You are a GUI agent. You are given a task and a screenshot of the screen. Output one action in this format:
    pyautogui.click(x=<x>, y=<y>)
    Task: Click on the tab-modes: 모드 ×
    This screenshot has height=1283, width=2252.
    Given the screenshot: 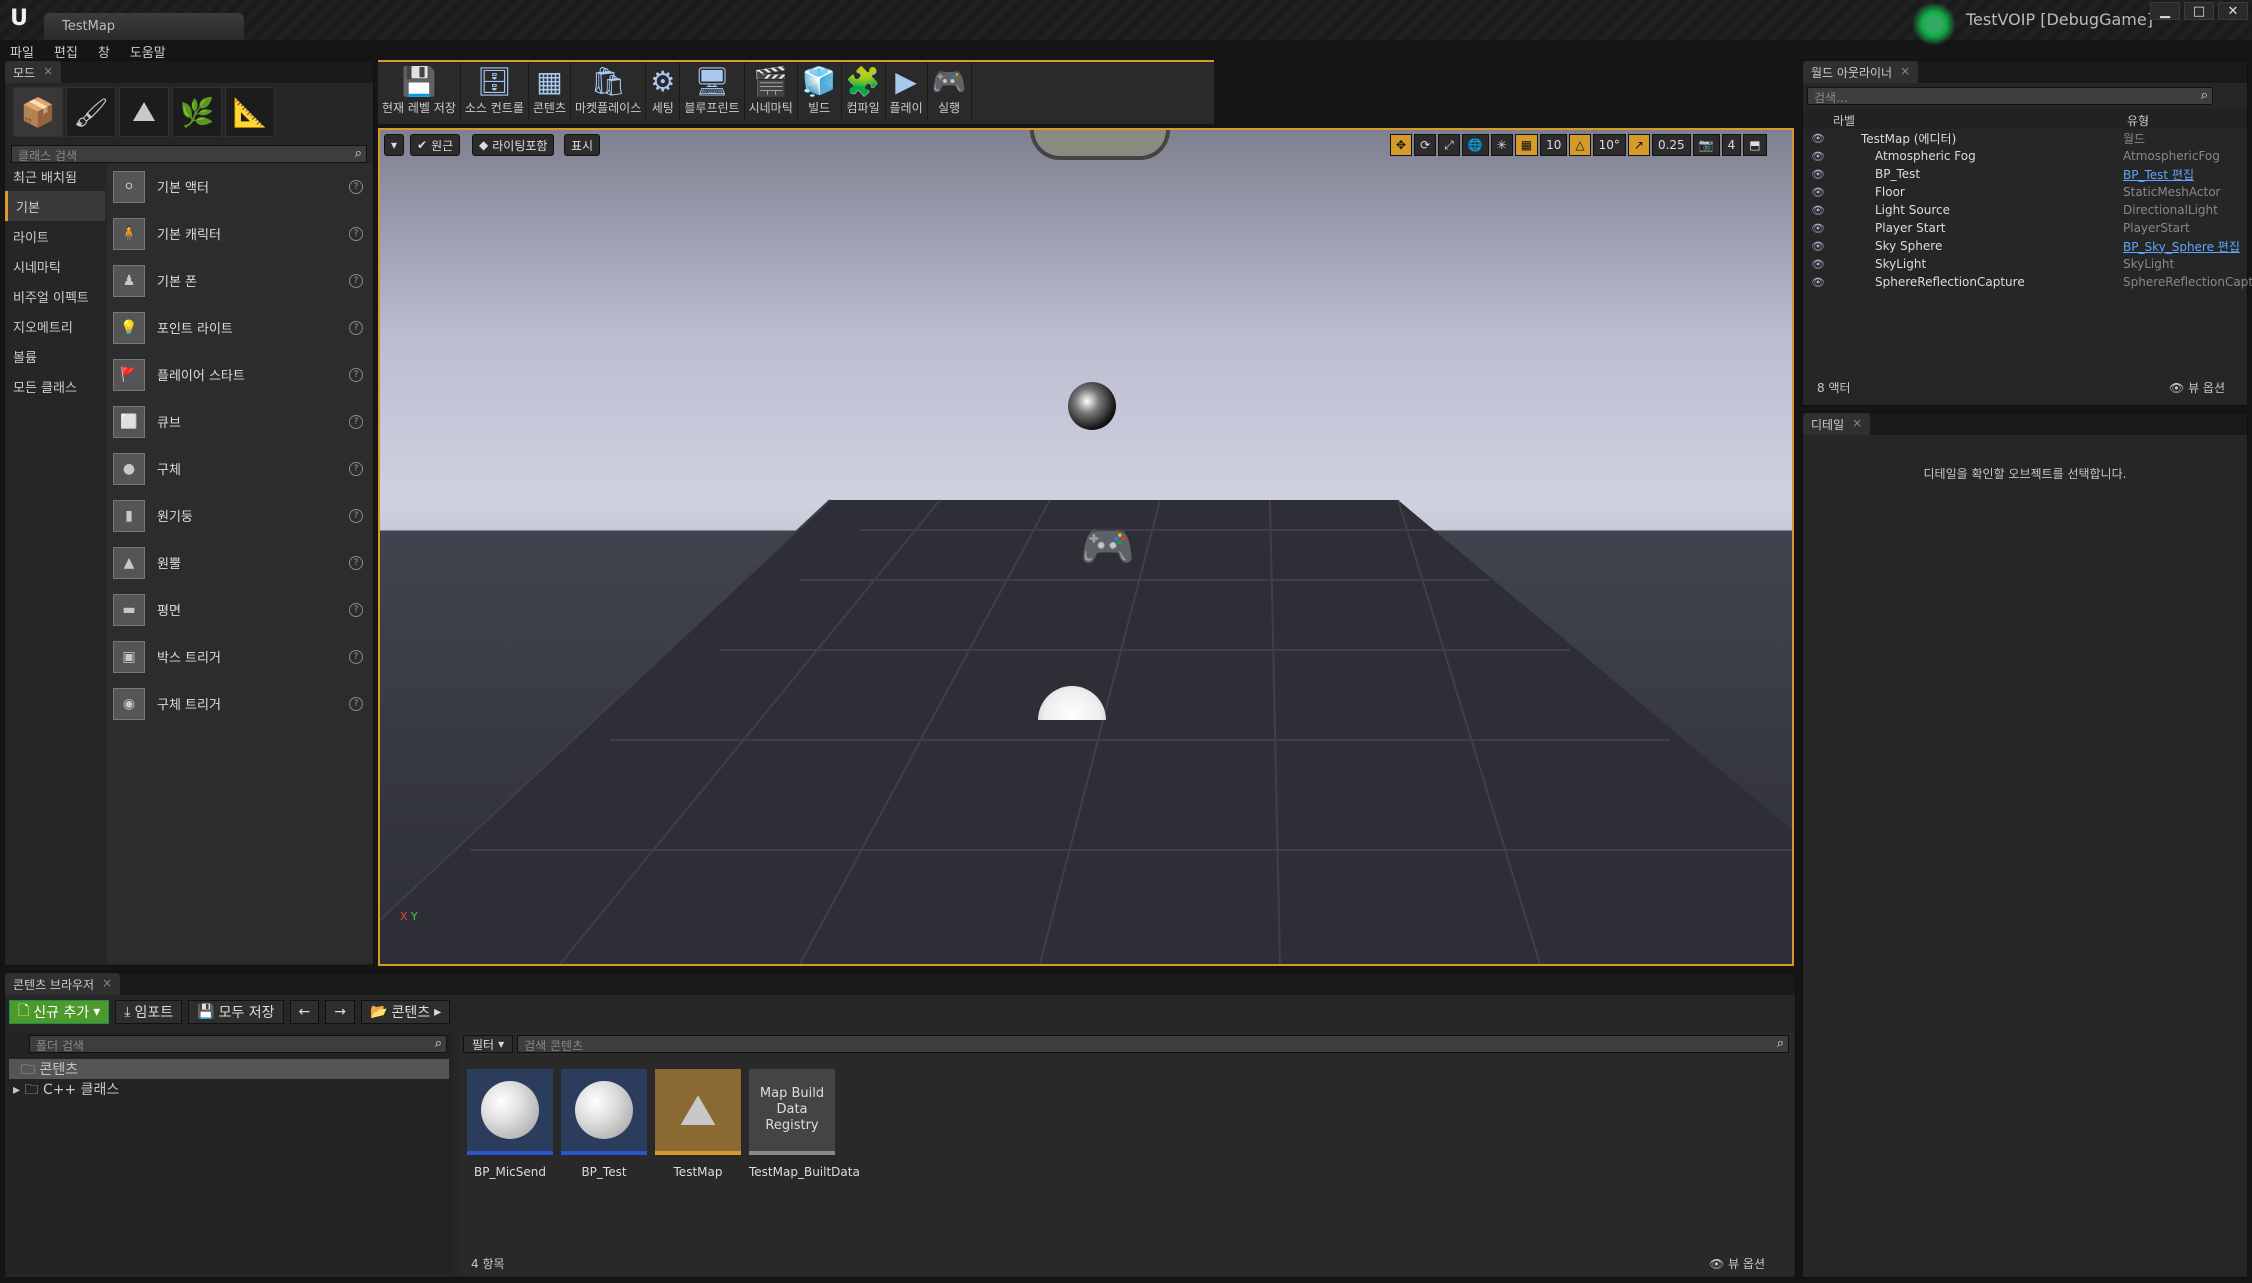 What is the action you would take?
    pyautogui.click(x=33, y=72)
    